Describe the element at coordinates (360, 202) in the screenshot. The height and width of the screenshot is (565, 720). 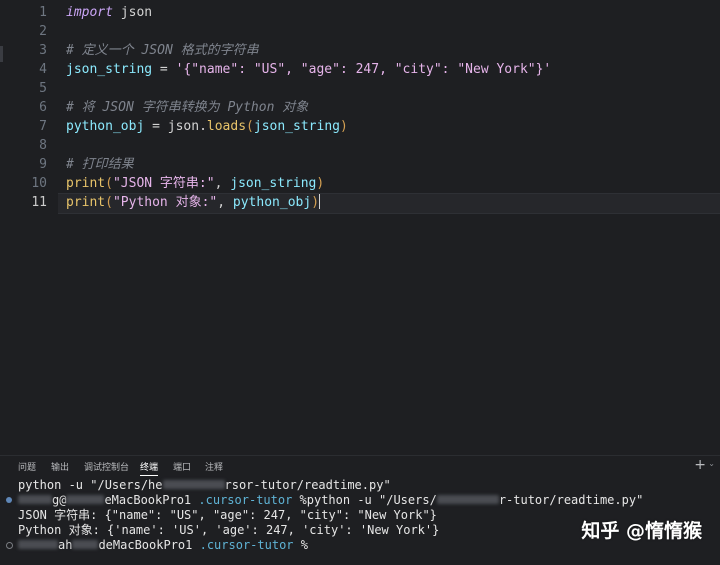
I see `code-line: 11 print("Python 对象:", python_obj)` at that location.